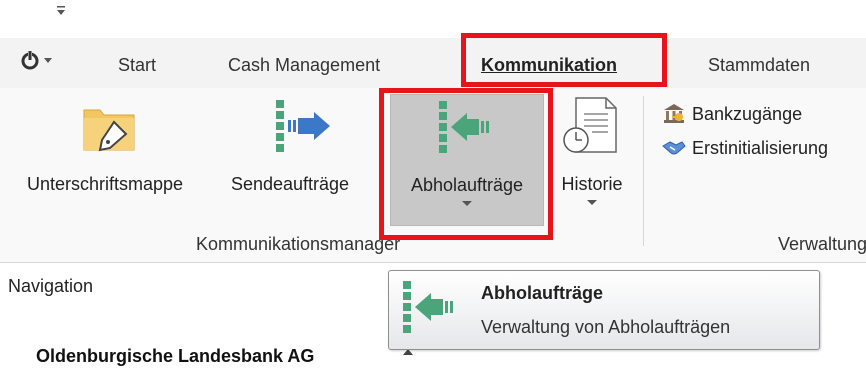 The height and width of the screenshot is (368, 866). I want to click on history-icon, so click(590, 125).